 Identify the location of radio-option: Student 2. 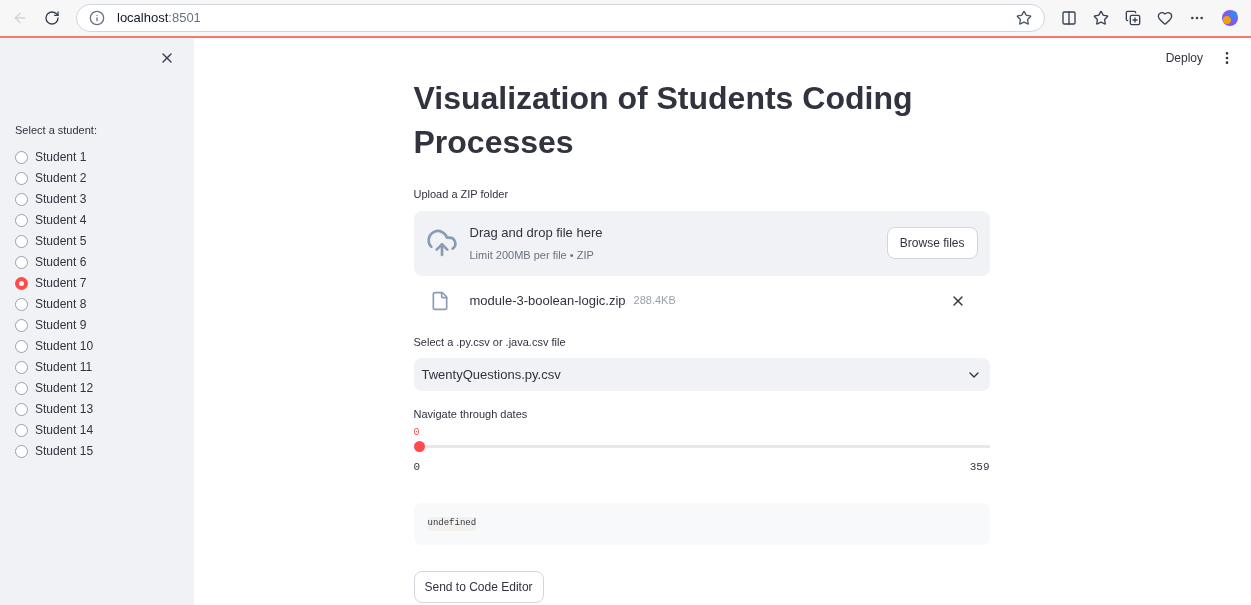
(97, 178).